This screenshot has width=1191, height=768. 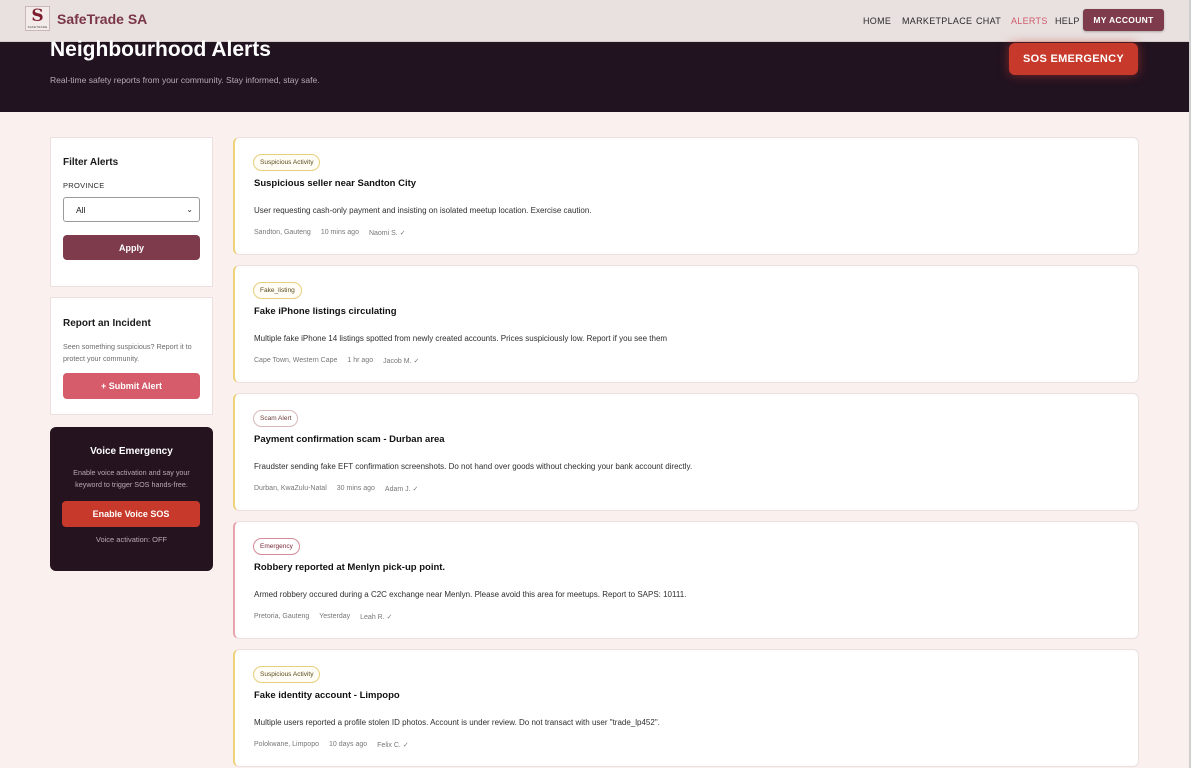 I want to click on submit-alert-button: + Submit Alert, so click(x=131, y=386).